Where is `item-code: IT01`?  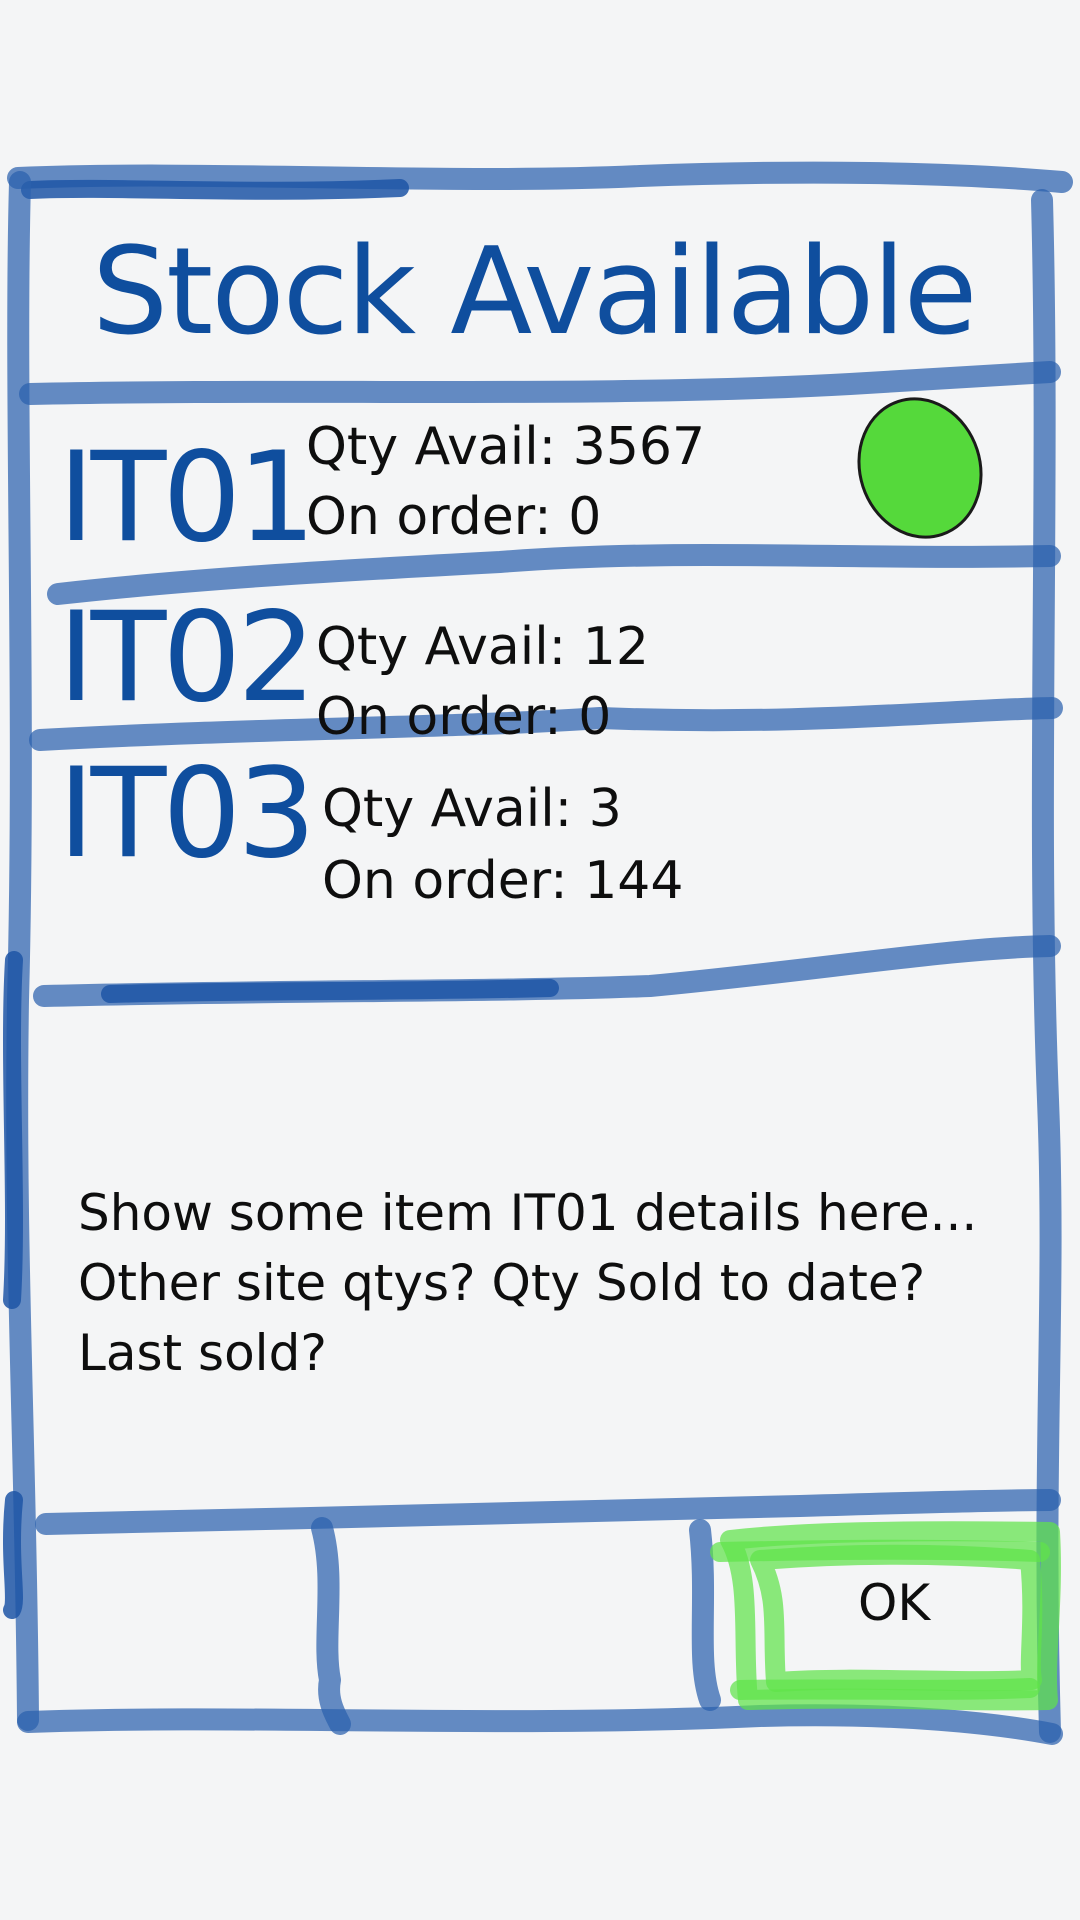 item-code: IT01 is located at coordinates (187, 498).